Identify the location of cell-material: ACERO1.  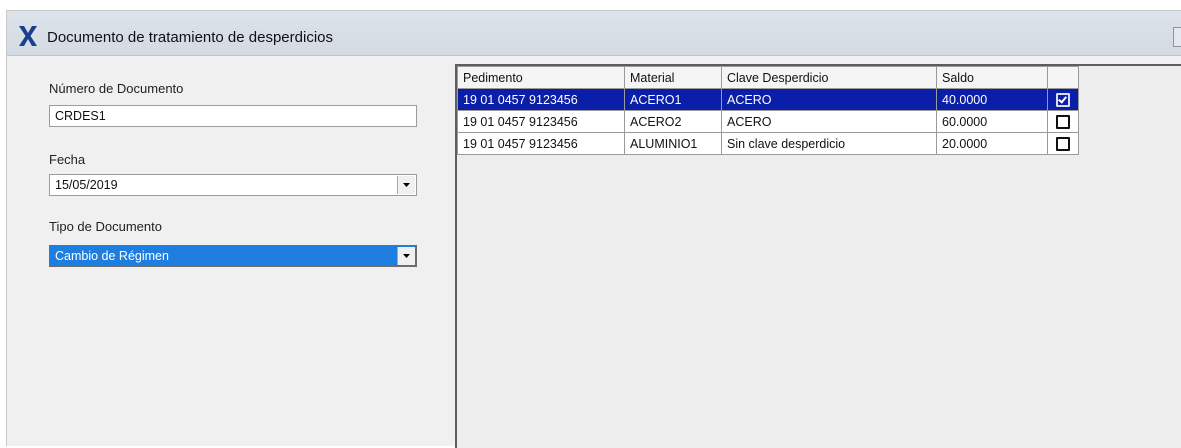
(673, 99).